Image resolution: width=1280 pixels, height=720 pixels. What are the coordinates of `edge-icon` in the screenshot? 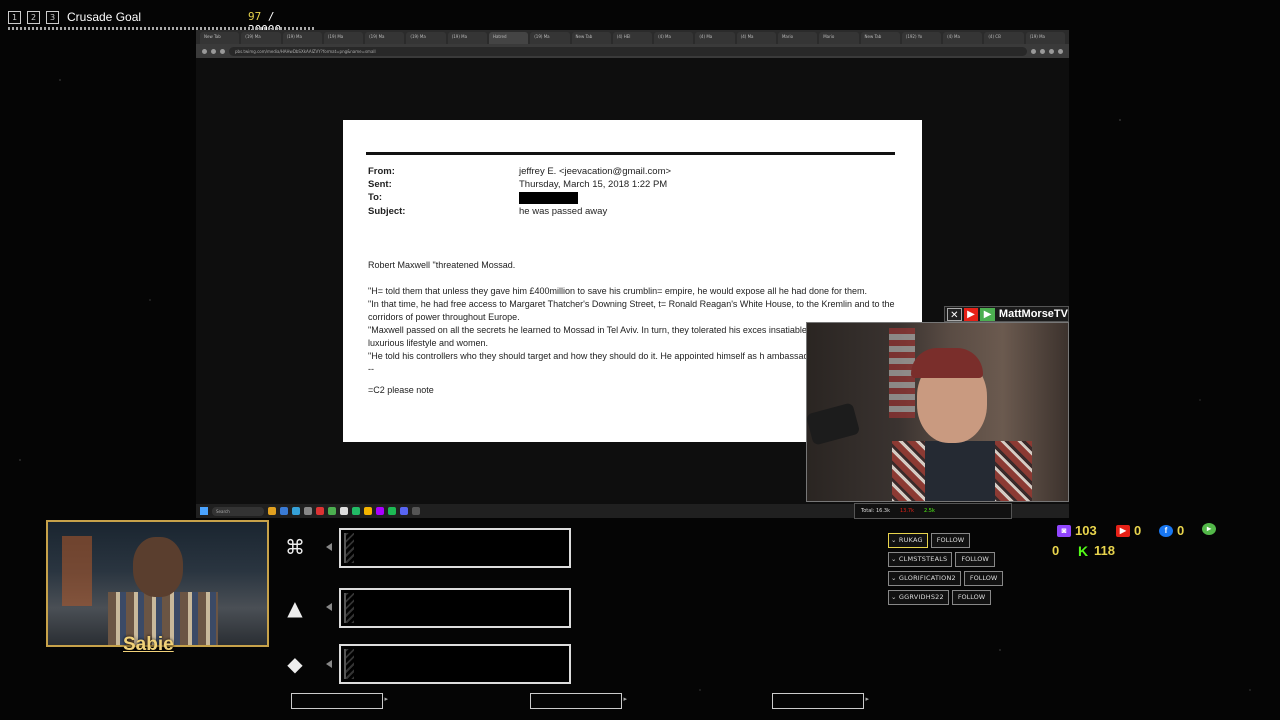 It's located at (296, 511).